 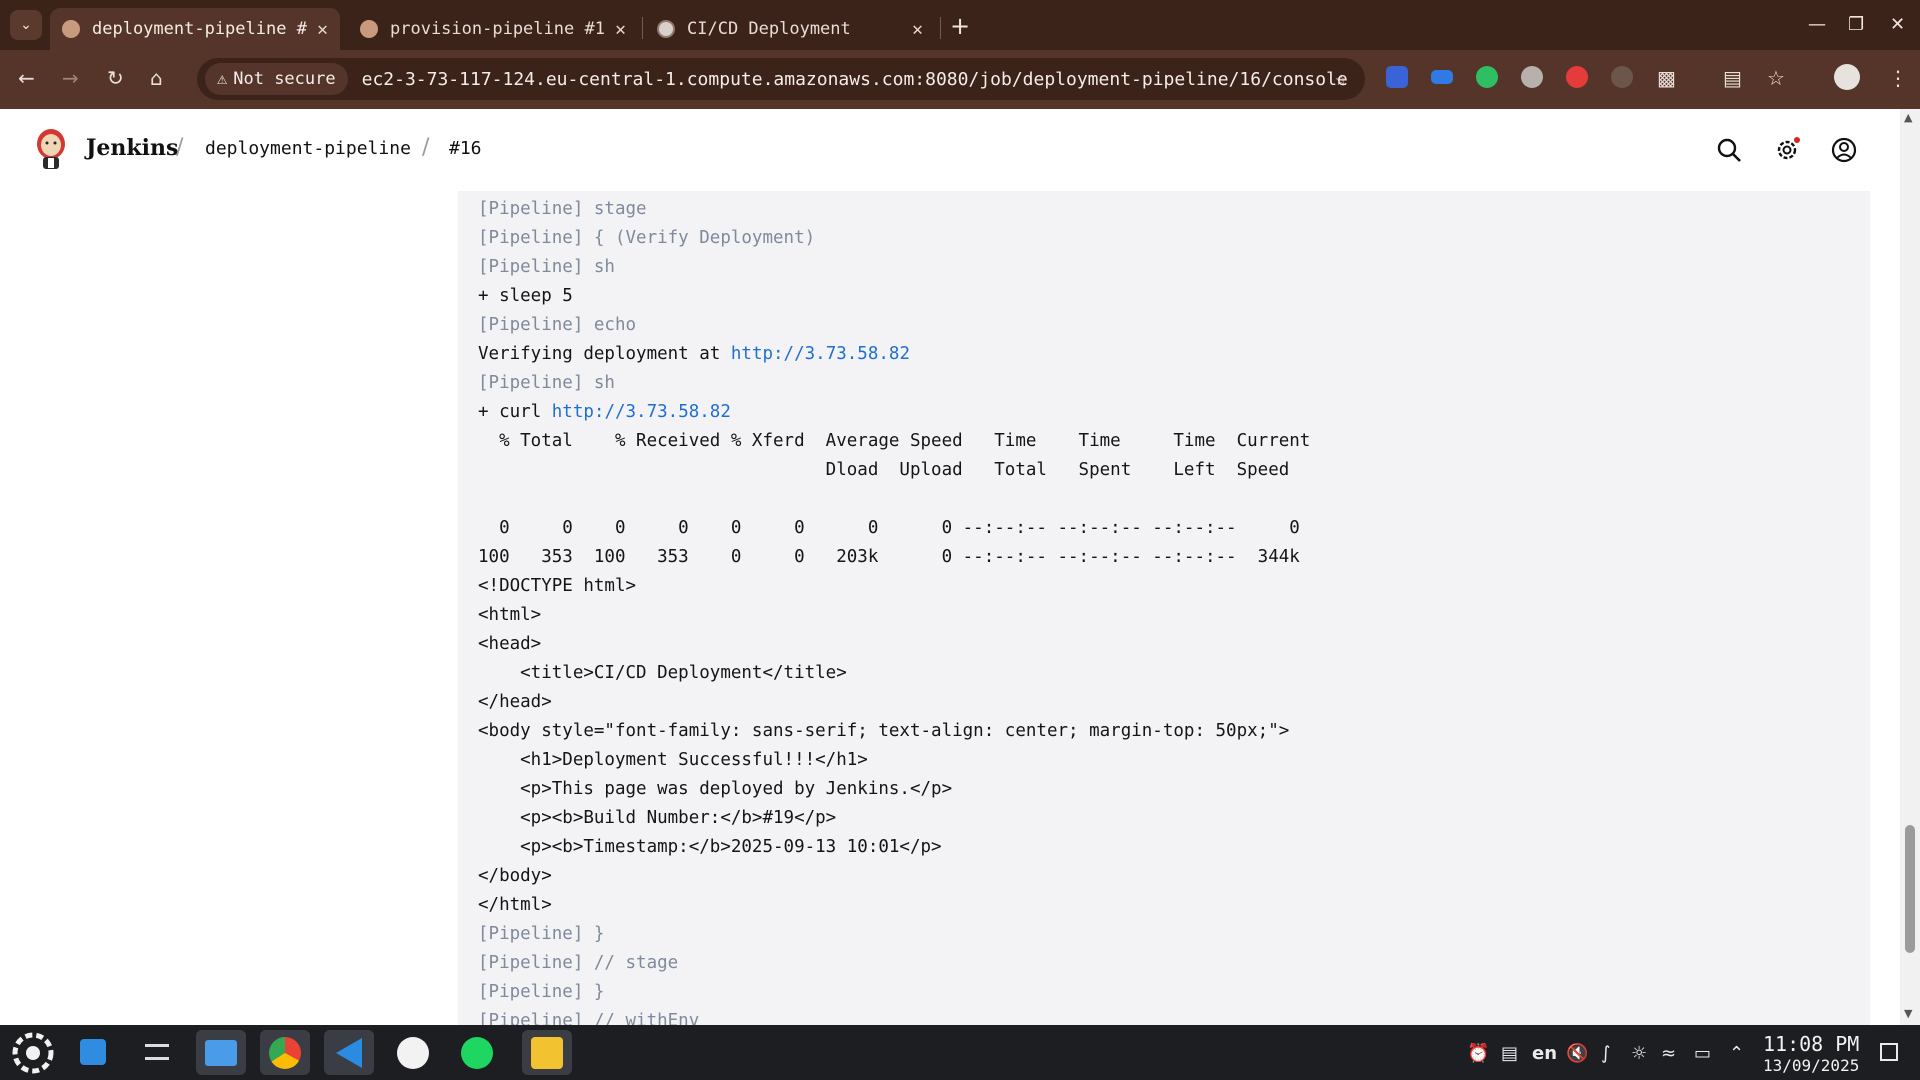 What do you see at coordinates (769, 29) in the screenshot?
I see `tab-title: CI/CD Deployment` at bounding box center [769, 29].